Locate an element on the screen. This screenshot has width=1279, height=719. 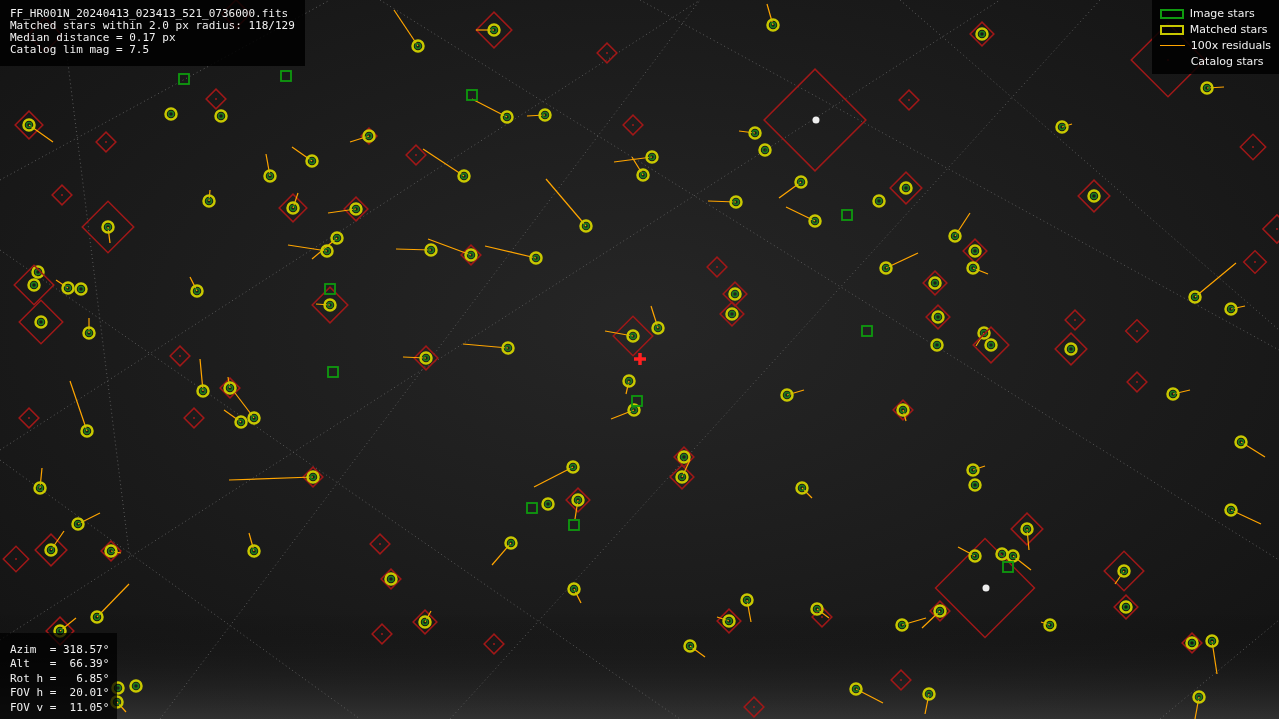
legend-label: Image stars is located at coordinates (1222, 13).